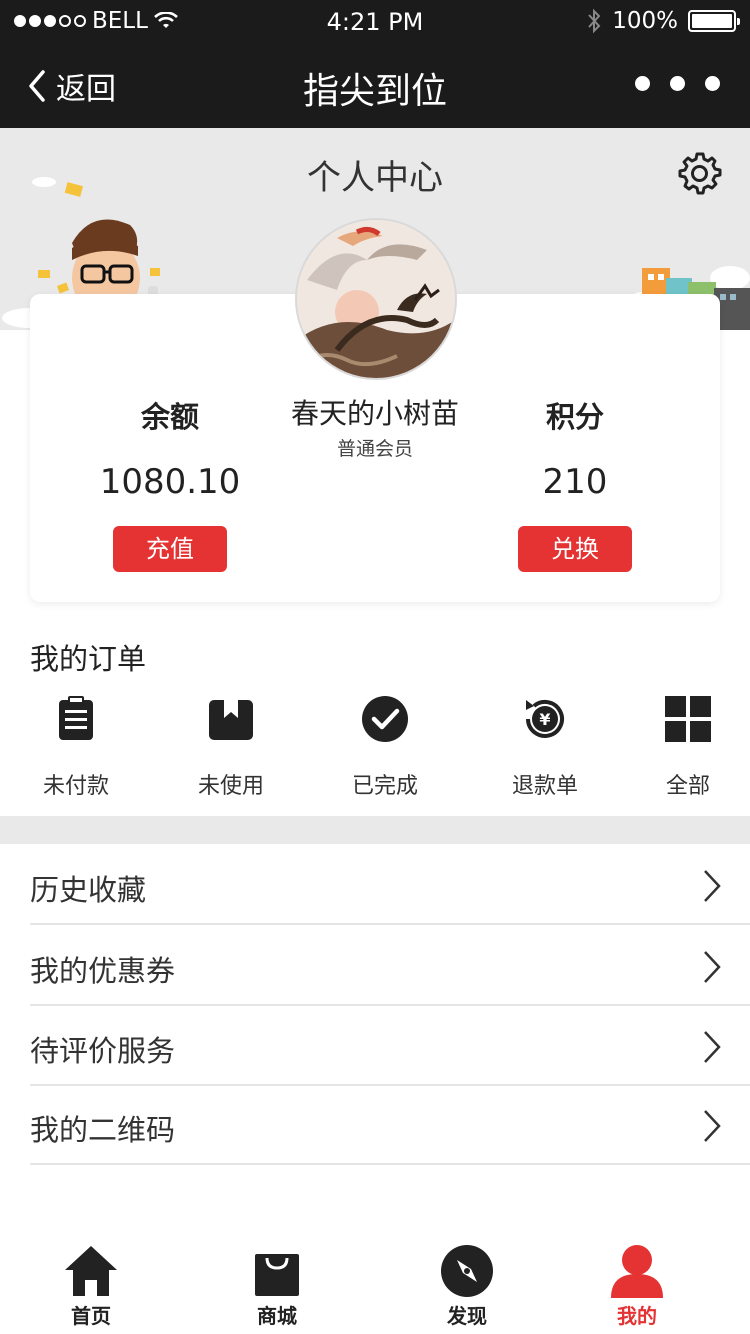 The height and width of the screenshot is (1334, 750). Describe the element at coordinates (390, 1125) in the screenshot. I see `menu-item-qrcode: 我的二维码` at that location.